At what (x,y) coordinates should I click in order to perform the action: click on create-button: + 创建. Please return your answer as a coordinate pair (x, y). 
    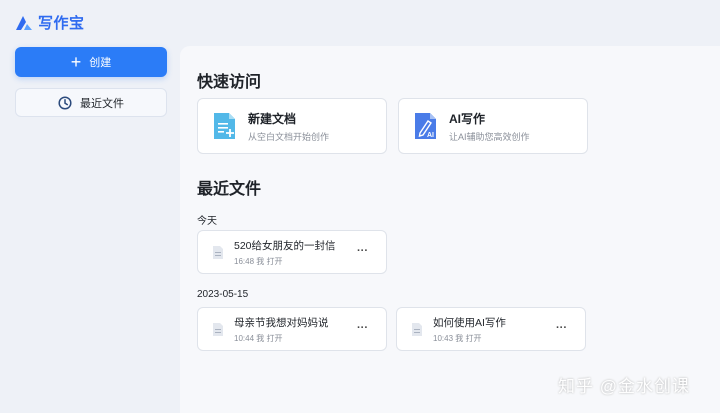
    Looking at the image, I should click on (91, 62).